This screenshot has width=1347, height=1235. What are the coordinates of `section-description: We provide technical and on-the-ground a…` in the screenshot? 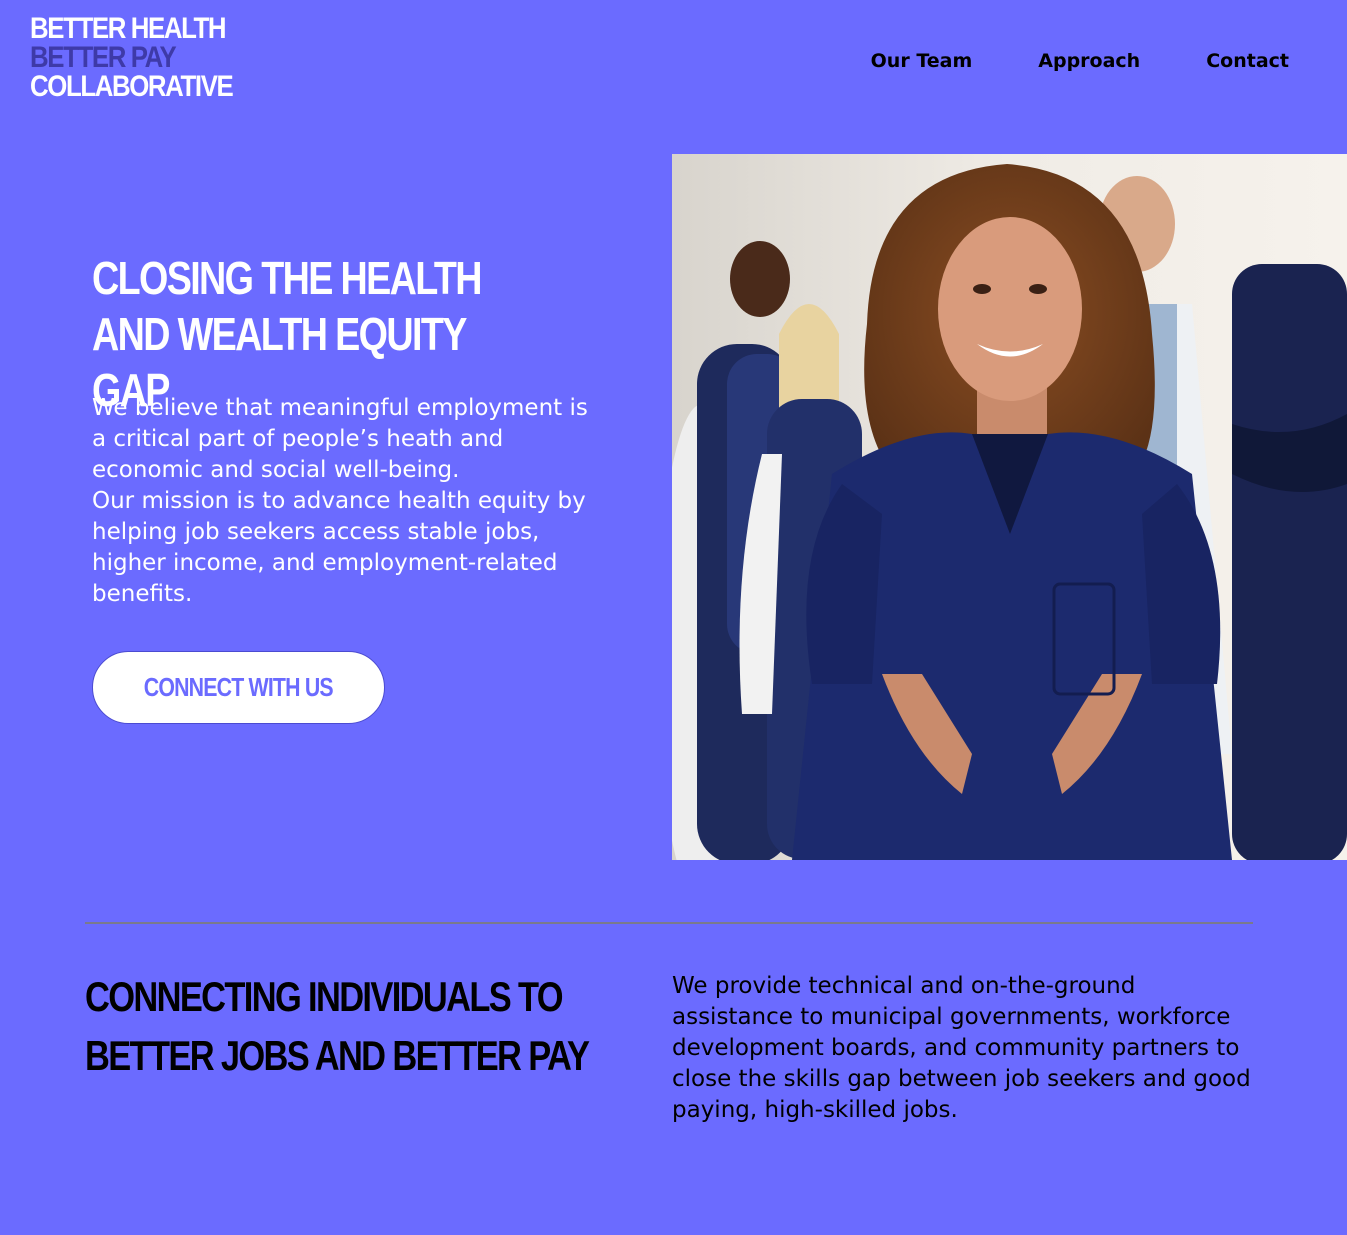 It's located at (961, 1048).